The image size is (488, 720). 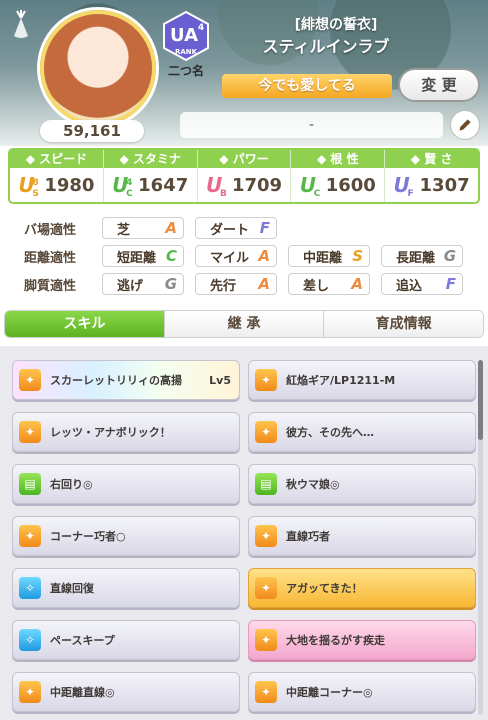 I want to click on skill-card: ✦ コーナー巧者○, so click(x=126, y=536).